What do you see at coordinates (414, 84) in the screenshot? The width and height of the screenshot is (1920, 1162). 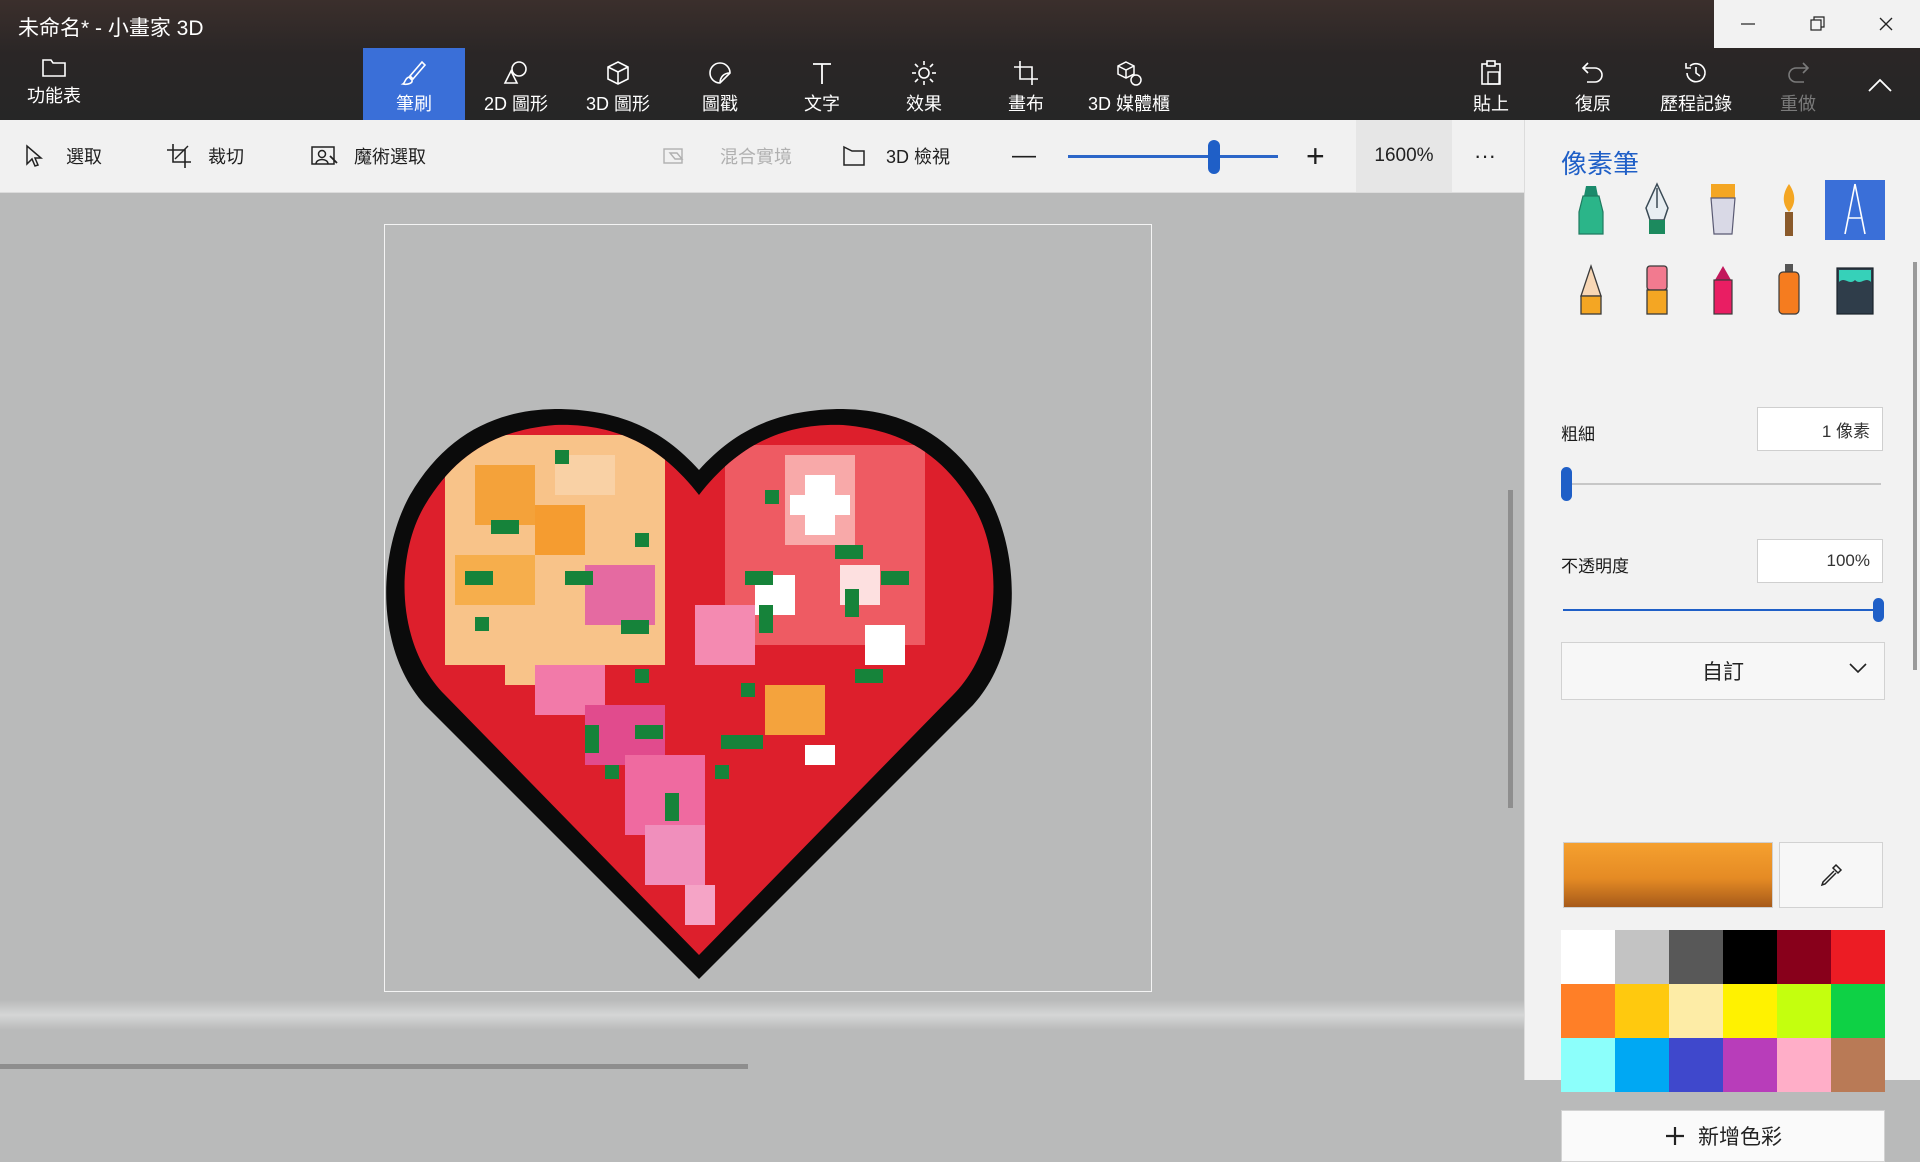 I see `tab-brushes: 筆刷` at bounding box center [414, 84].